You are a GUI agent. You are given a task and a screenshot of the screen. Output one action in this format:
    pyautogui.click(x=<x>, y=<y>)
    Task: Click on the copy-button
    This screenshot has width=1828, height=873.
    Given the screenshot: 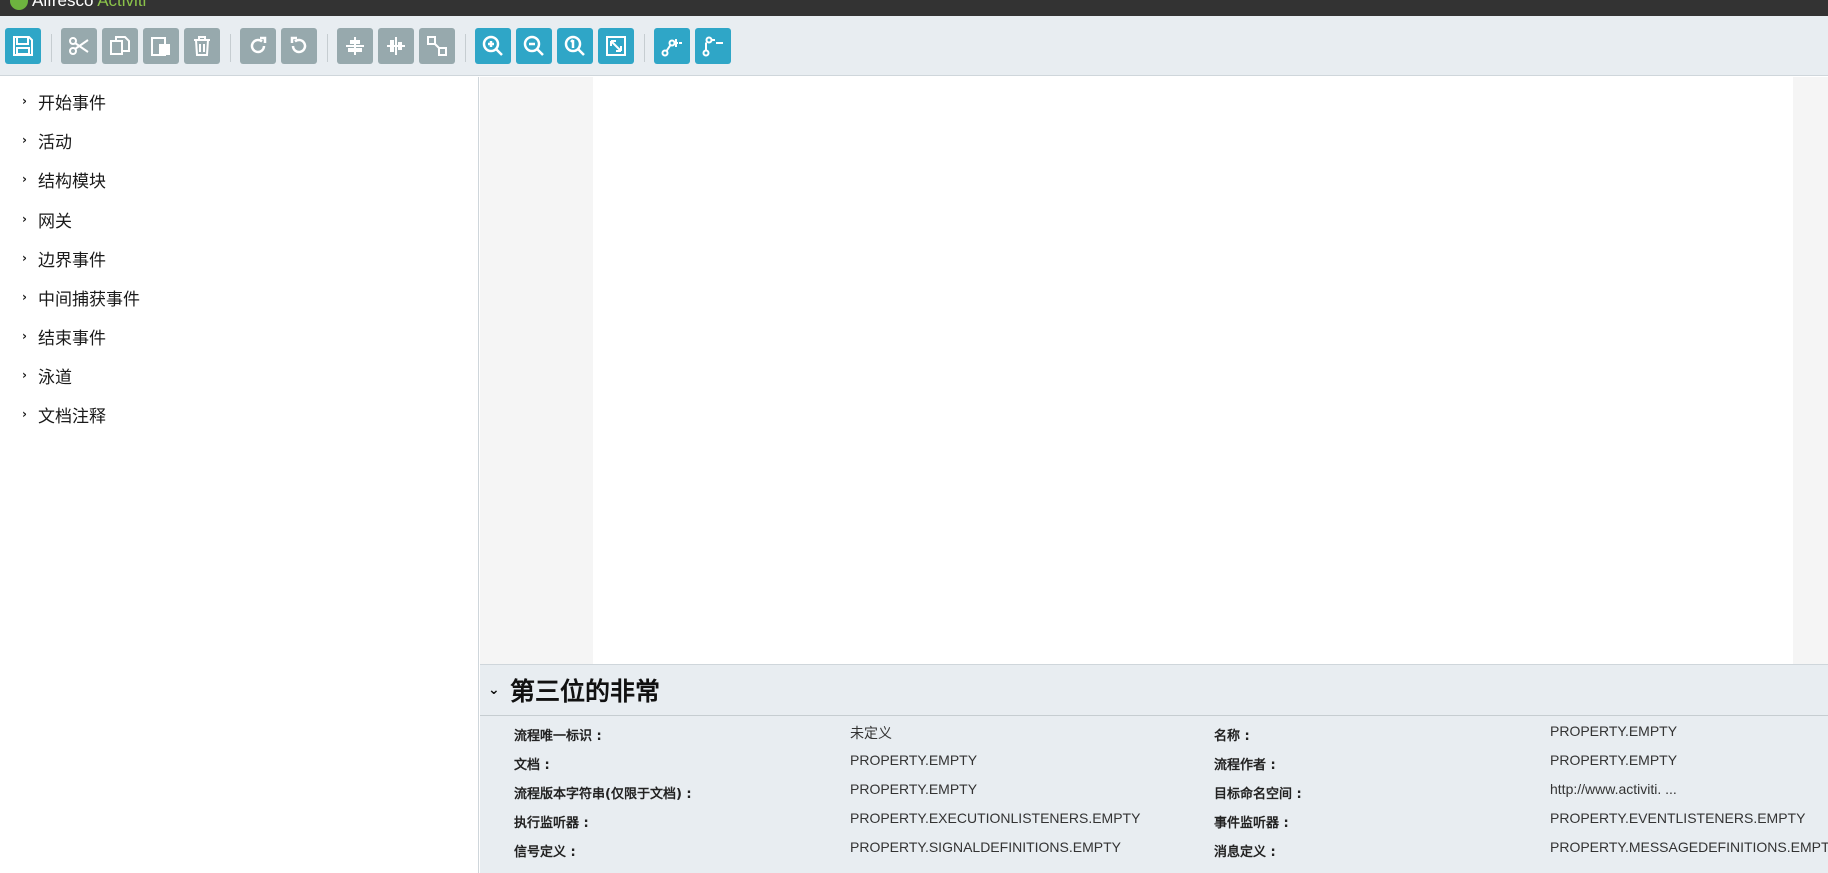 What is the action you would take?
    pyautogui.click(x=120, y=46)
    